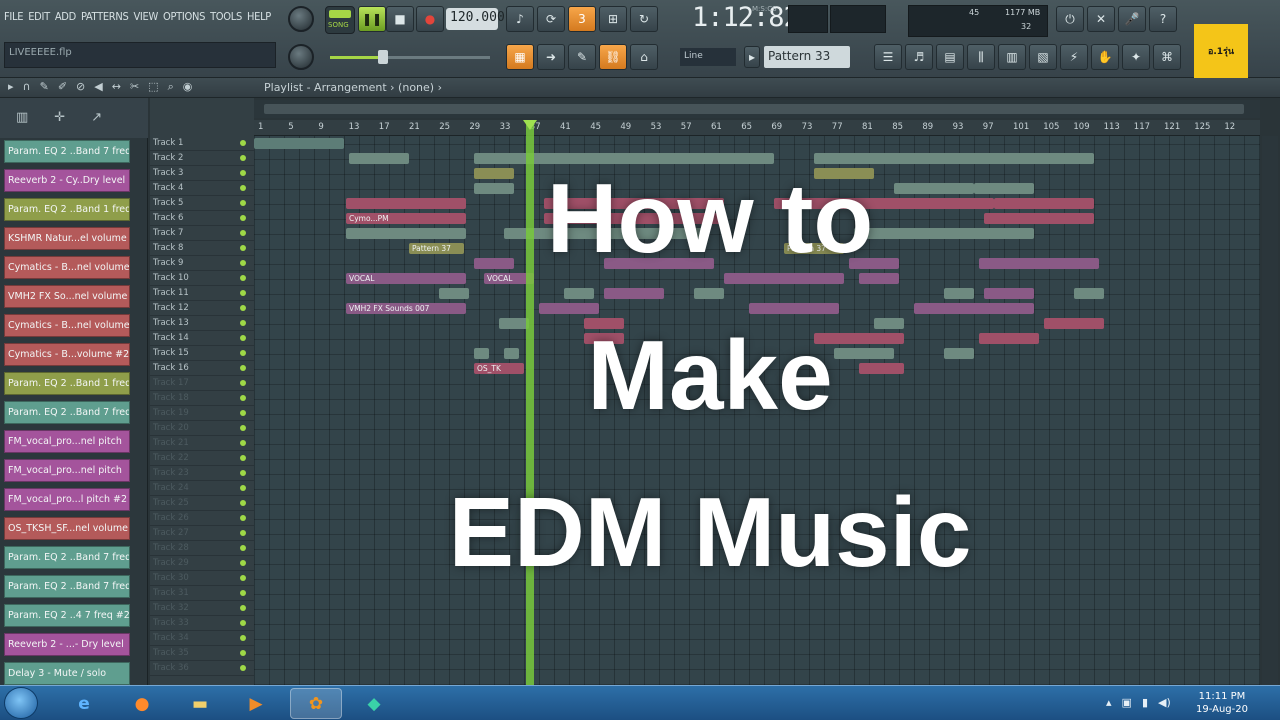  What do you see at coordinates (644, 19) in the screenshot?
I see `loop-record-icon: ↻` at bounding box center [644, 19].